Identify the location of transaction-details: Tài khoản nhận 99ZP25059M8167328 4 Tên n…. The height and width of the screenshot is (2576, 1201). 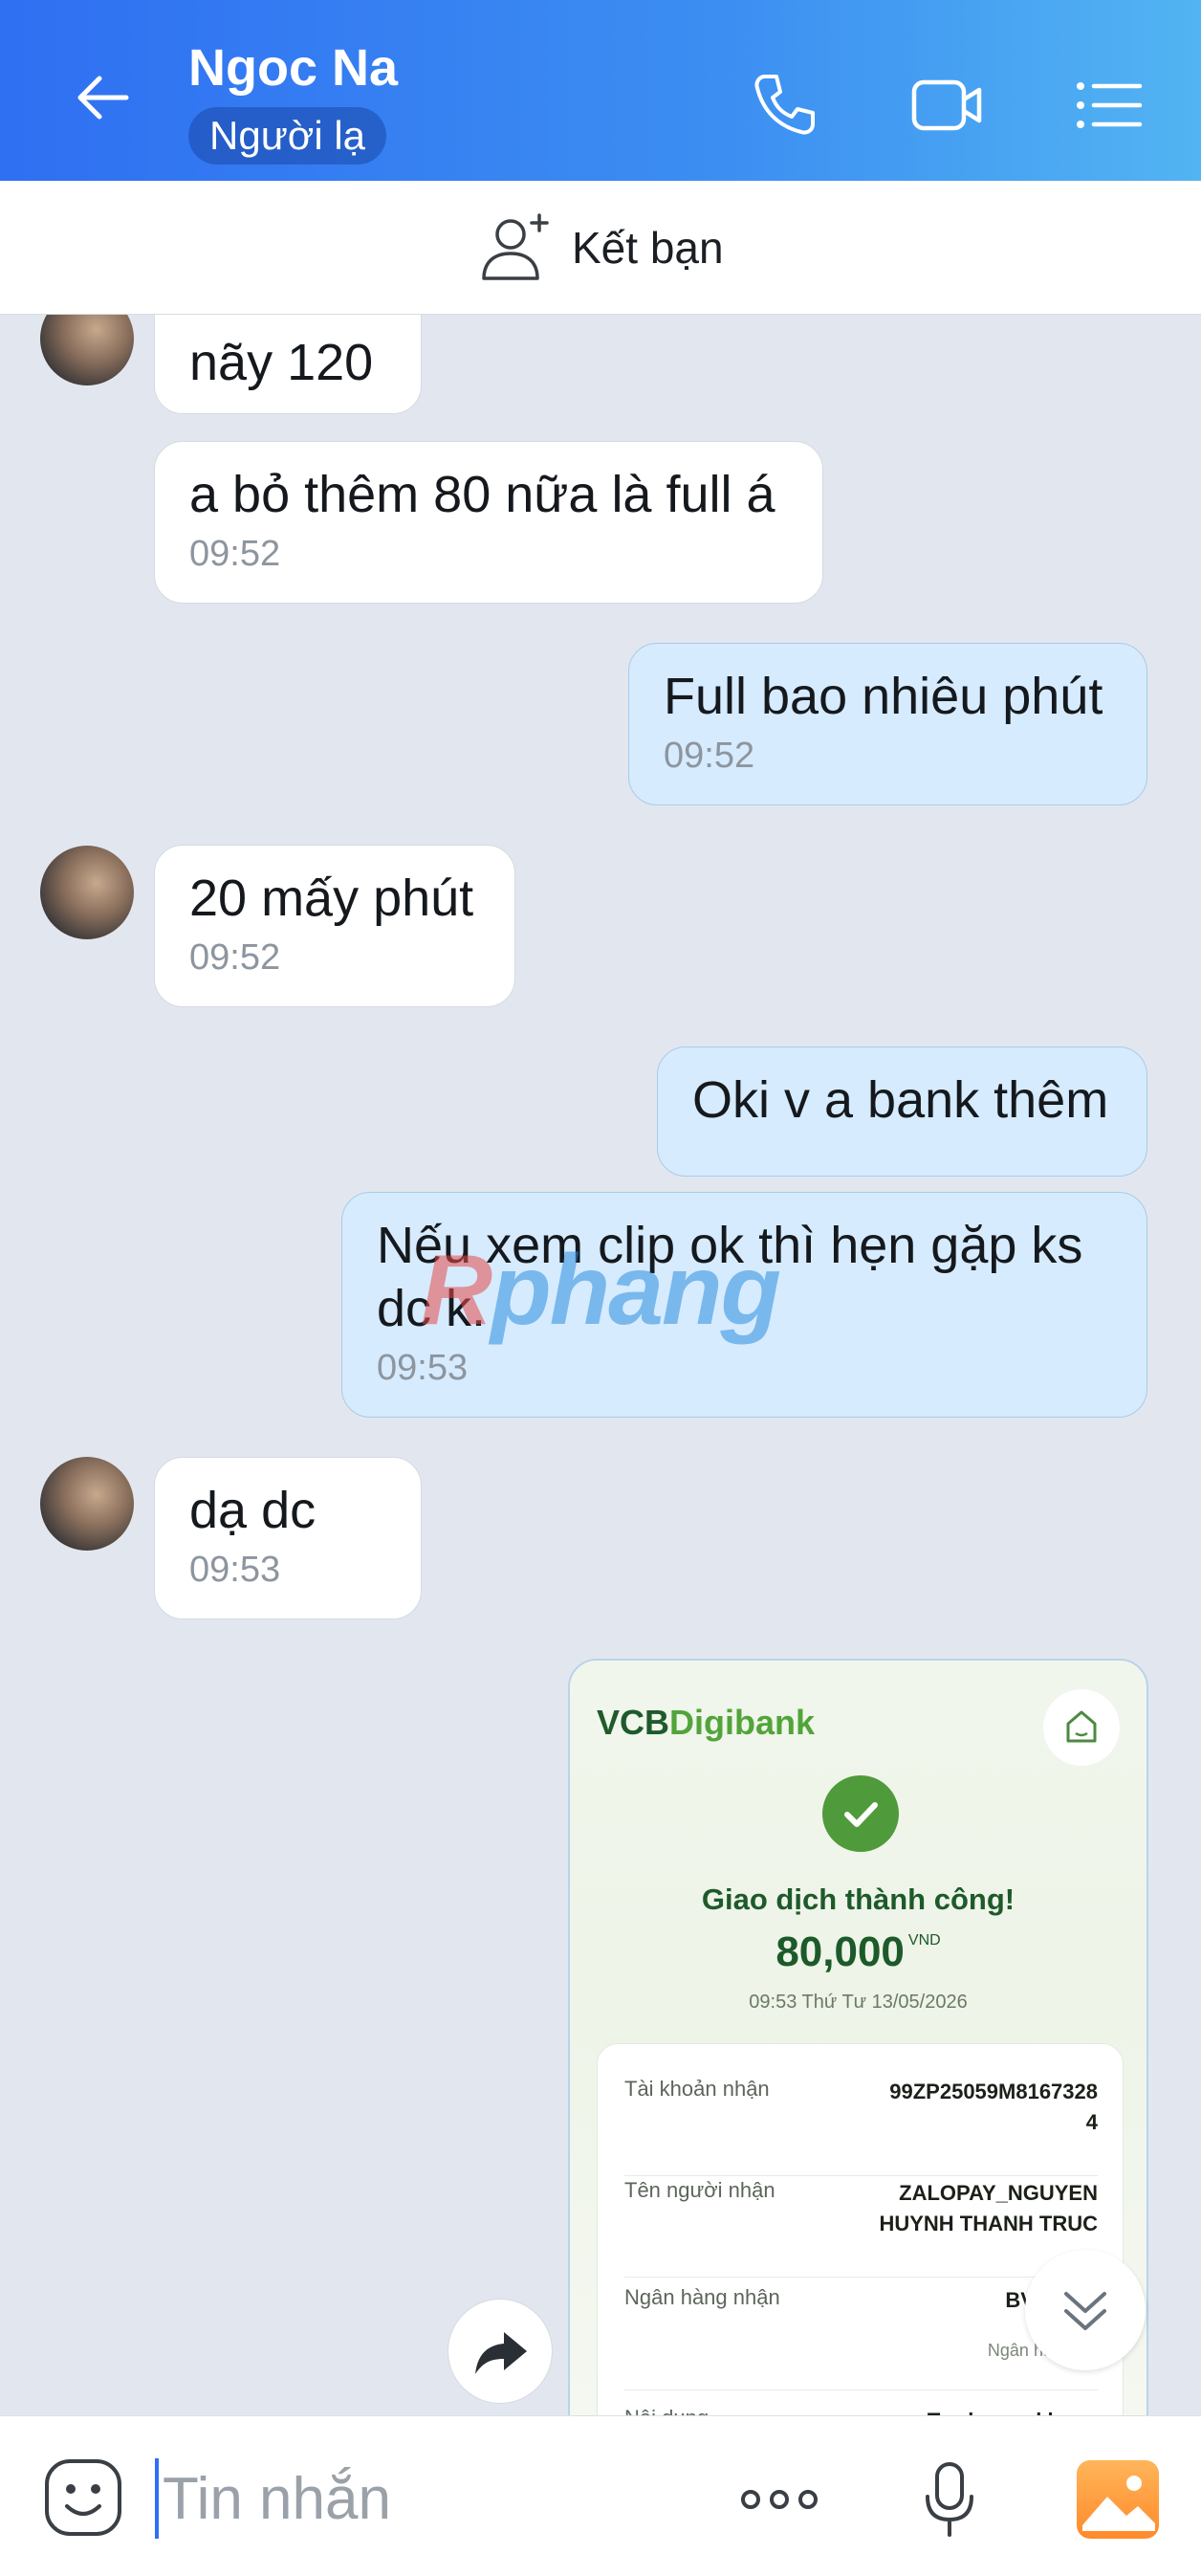
(861, 2247).